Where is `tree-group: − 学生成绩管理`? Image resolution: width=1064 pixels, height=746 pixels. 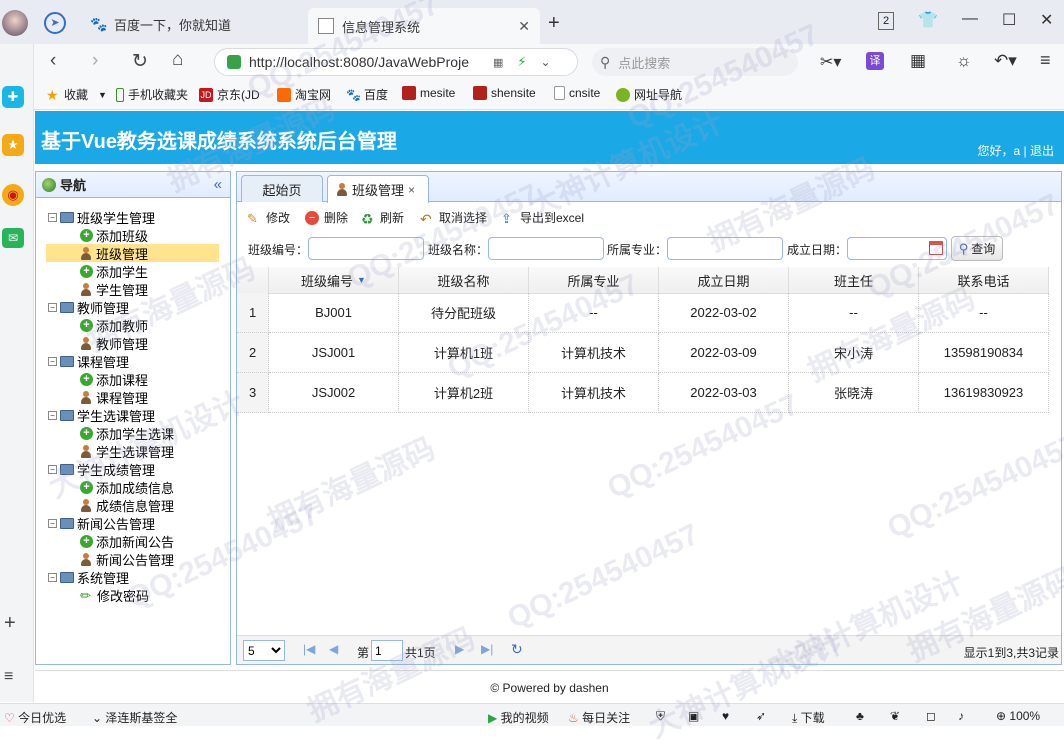 tree-group: − 学生成绩管理 is located at coordinates (101, 469).